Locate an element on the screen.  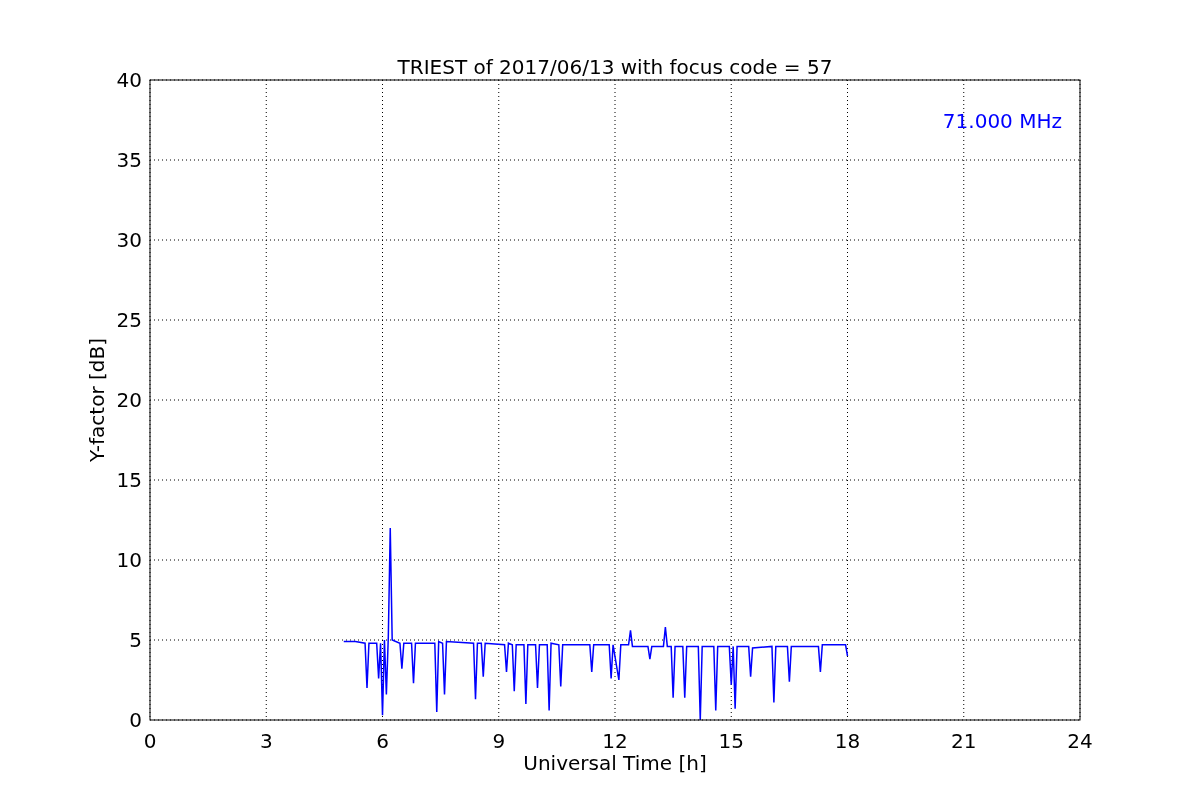
x-tick-label: 12 is located at coordinates (615, 741).